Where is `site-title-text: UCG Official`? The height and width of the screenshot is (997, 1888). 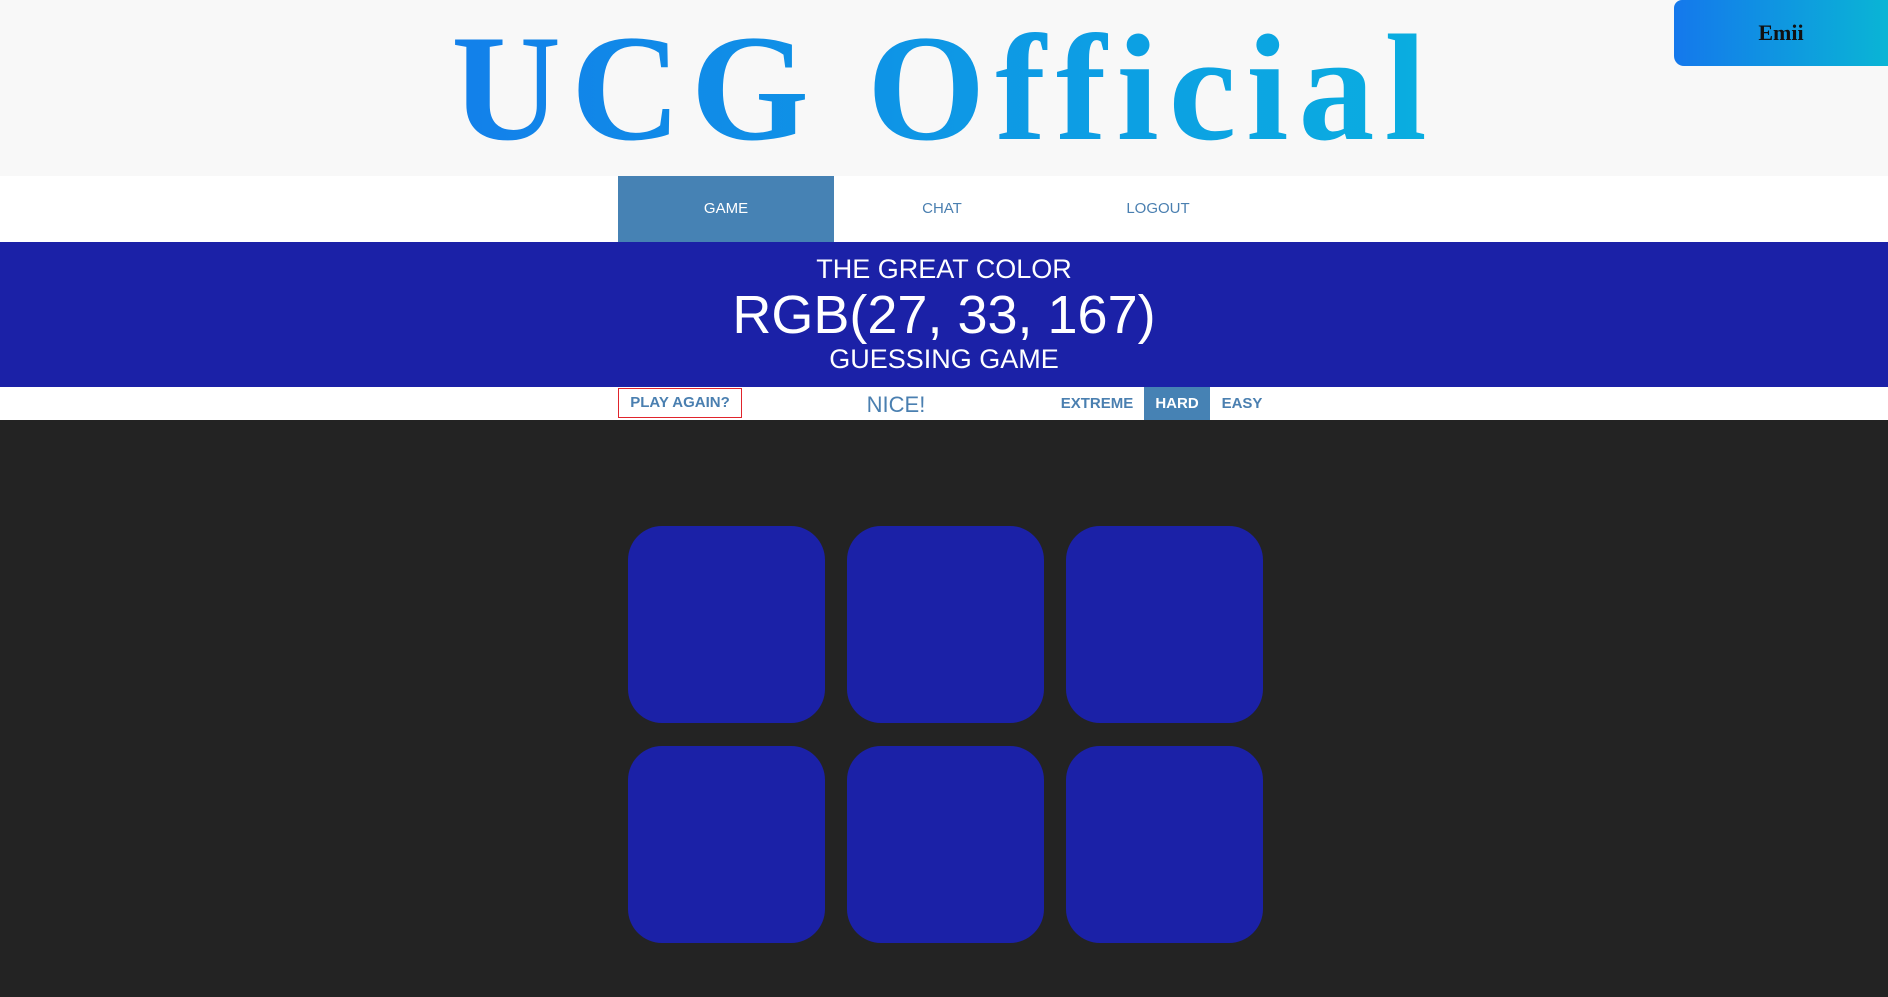 site-title-text: UCG Official is located at coordinates (943, 88).